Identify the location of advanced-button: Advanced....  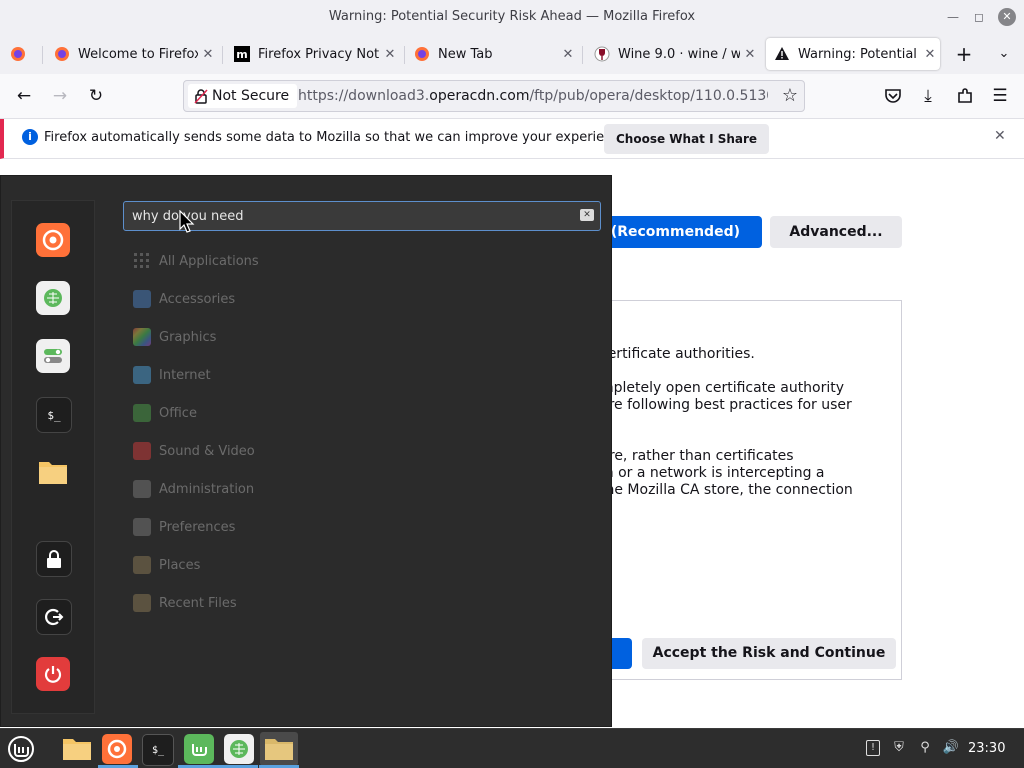
(836, 232).